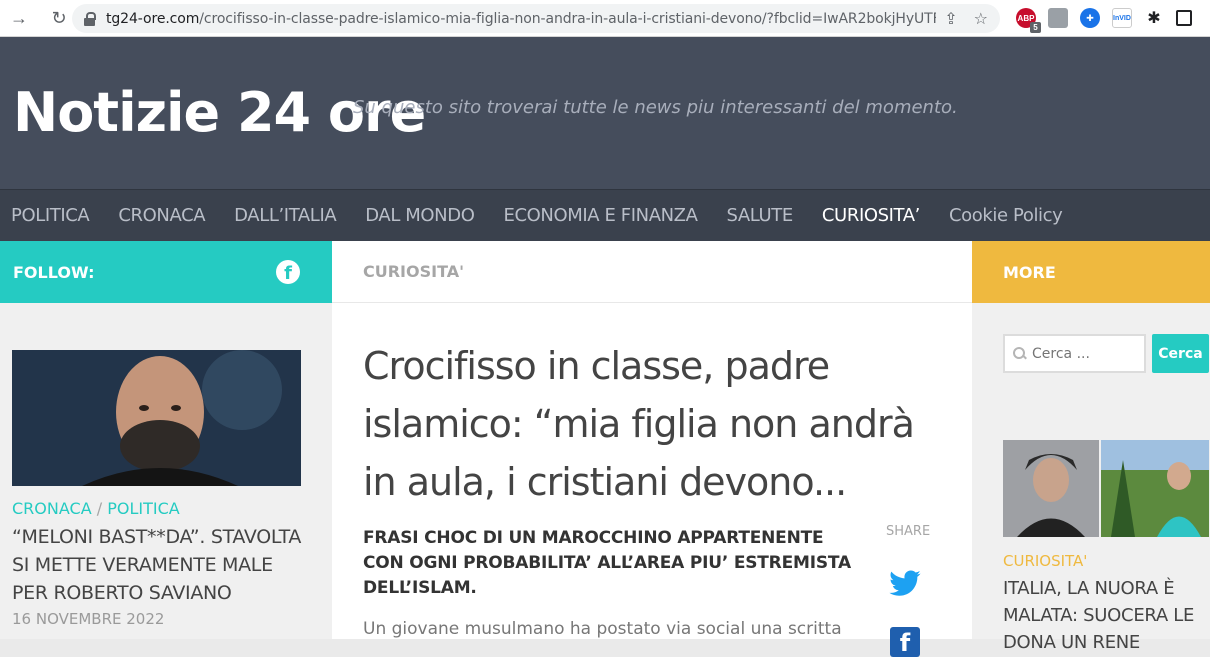 This screenshot has width=1210, height=657. Describe the element at coordinates (1091, 272) in the screenshot. I see `more-bar: MORE` at that location.